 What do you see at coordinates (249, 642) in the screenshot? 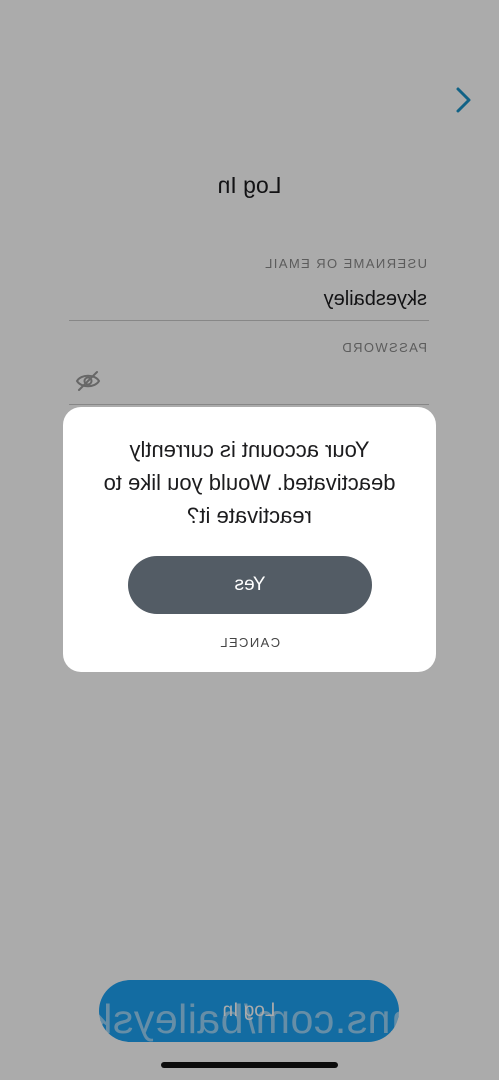
I see `cancel-button: CANCEL` at bounding box center [249, 642].